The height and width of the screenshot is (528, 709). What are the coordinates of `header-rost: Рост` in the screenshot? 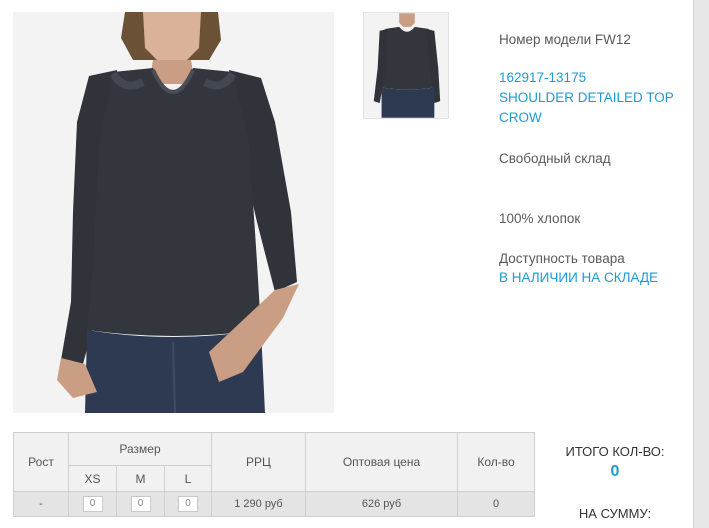 It's located at (41, 462).